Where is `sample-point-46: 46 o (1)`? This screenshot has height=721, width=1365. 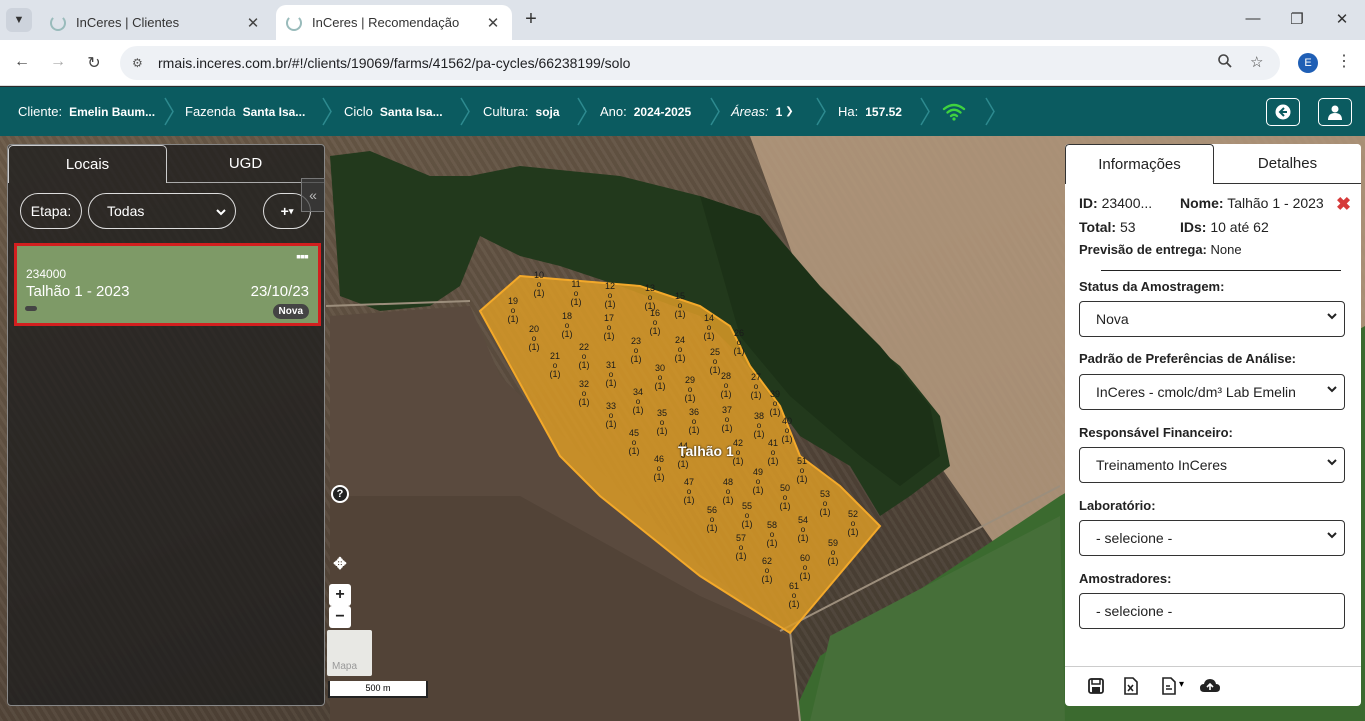 sample-point-46: 46 o (1) is located at coordinates (659, 468).